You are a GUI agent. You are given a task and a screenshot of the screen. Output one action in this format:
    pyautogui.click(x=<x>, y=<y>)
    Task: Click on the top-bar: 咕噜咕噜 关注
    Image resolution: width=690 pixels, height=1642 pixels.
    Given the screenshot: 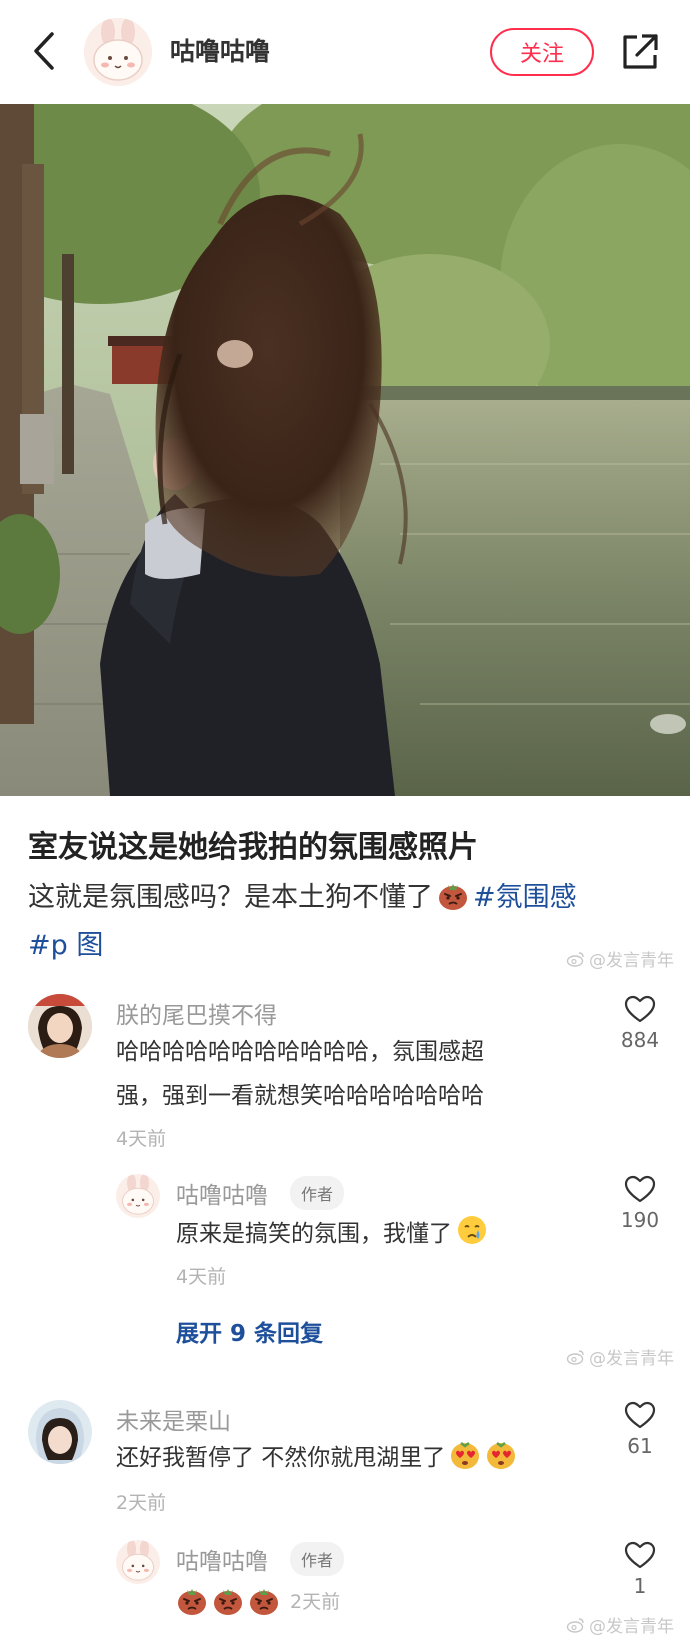 What is the action you would take?
    pyautogui.click(x=345, y=52)
    